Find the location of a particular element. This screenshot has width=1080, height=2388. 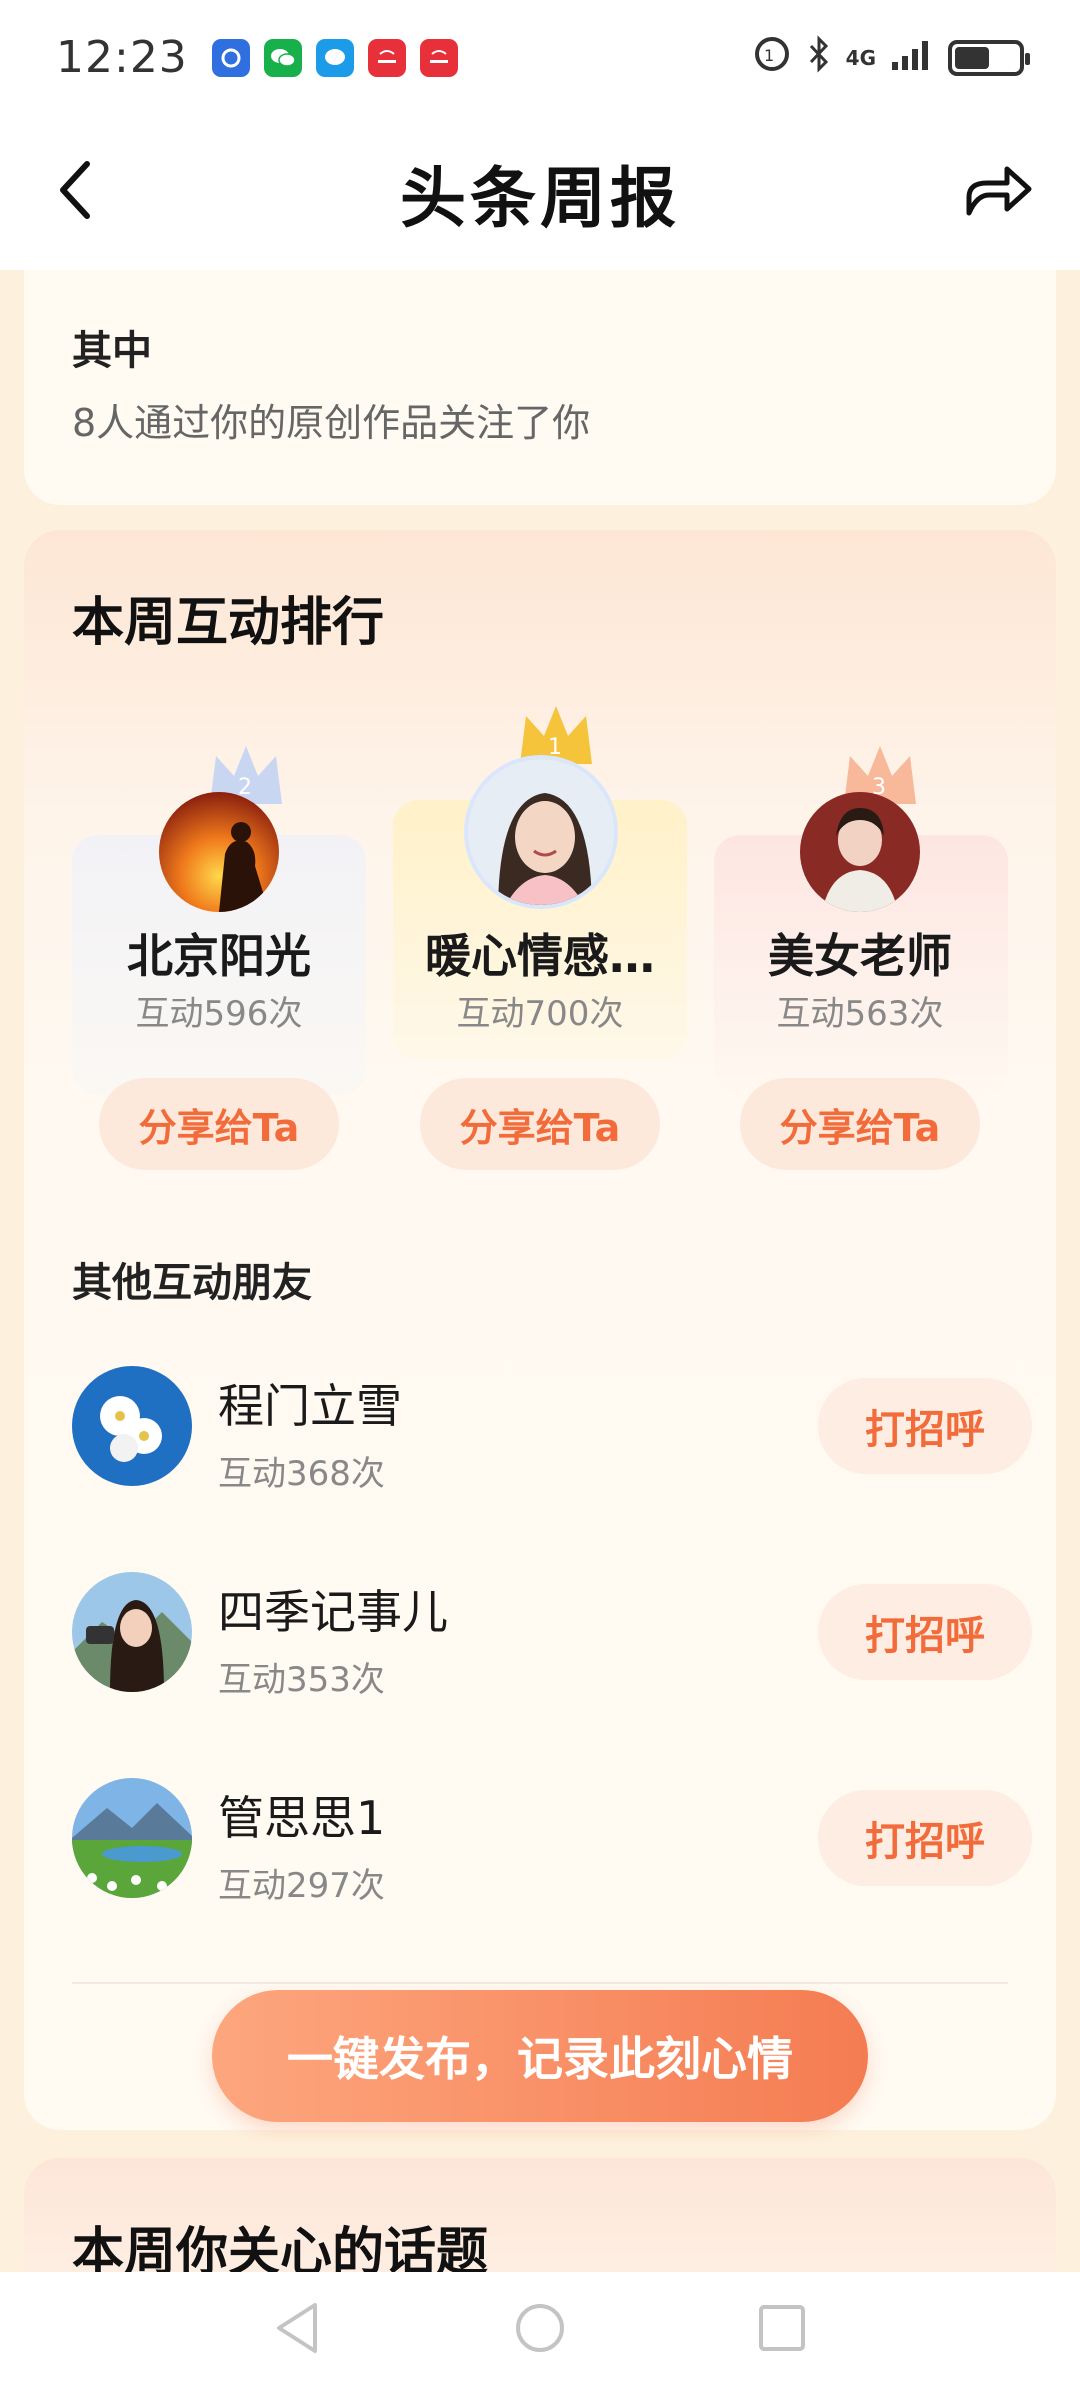

chevron-left-icon is located at coordinates (75, 190).